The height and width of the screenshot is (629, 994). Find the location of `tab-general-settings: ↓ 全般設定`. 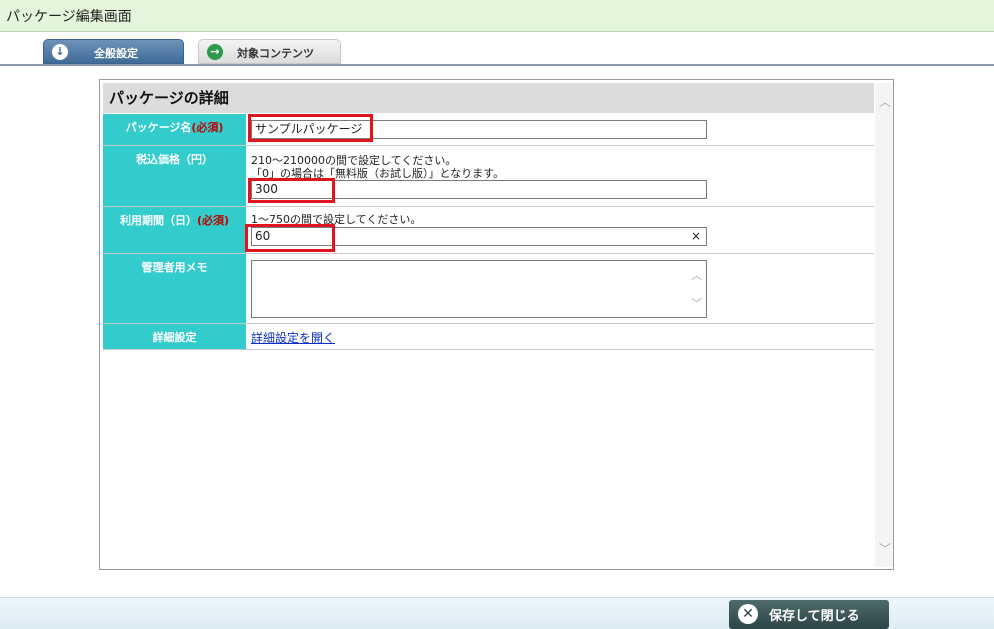

tab-general-settings: ↓ 全般設定 is located at coordinates (113, 51).